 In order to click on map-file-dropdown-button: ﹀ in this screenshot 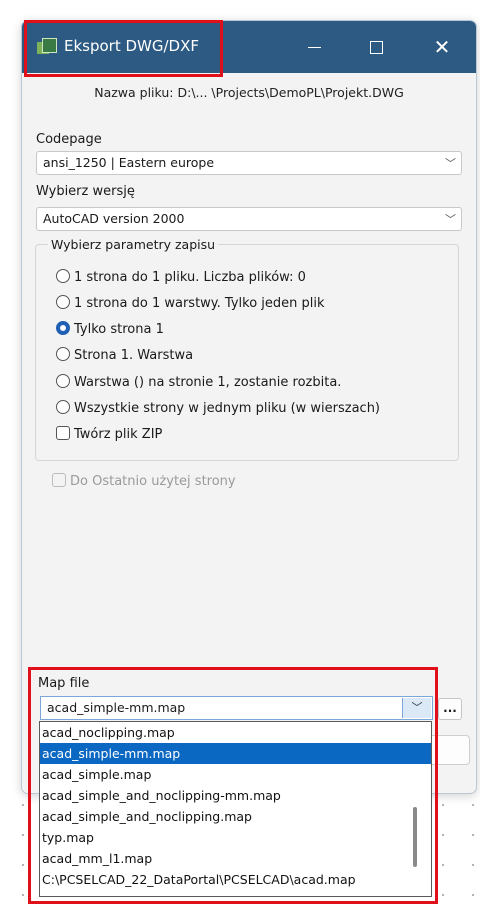, I will do `click(416, 708)`.